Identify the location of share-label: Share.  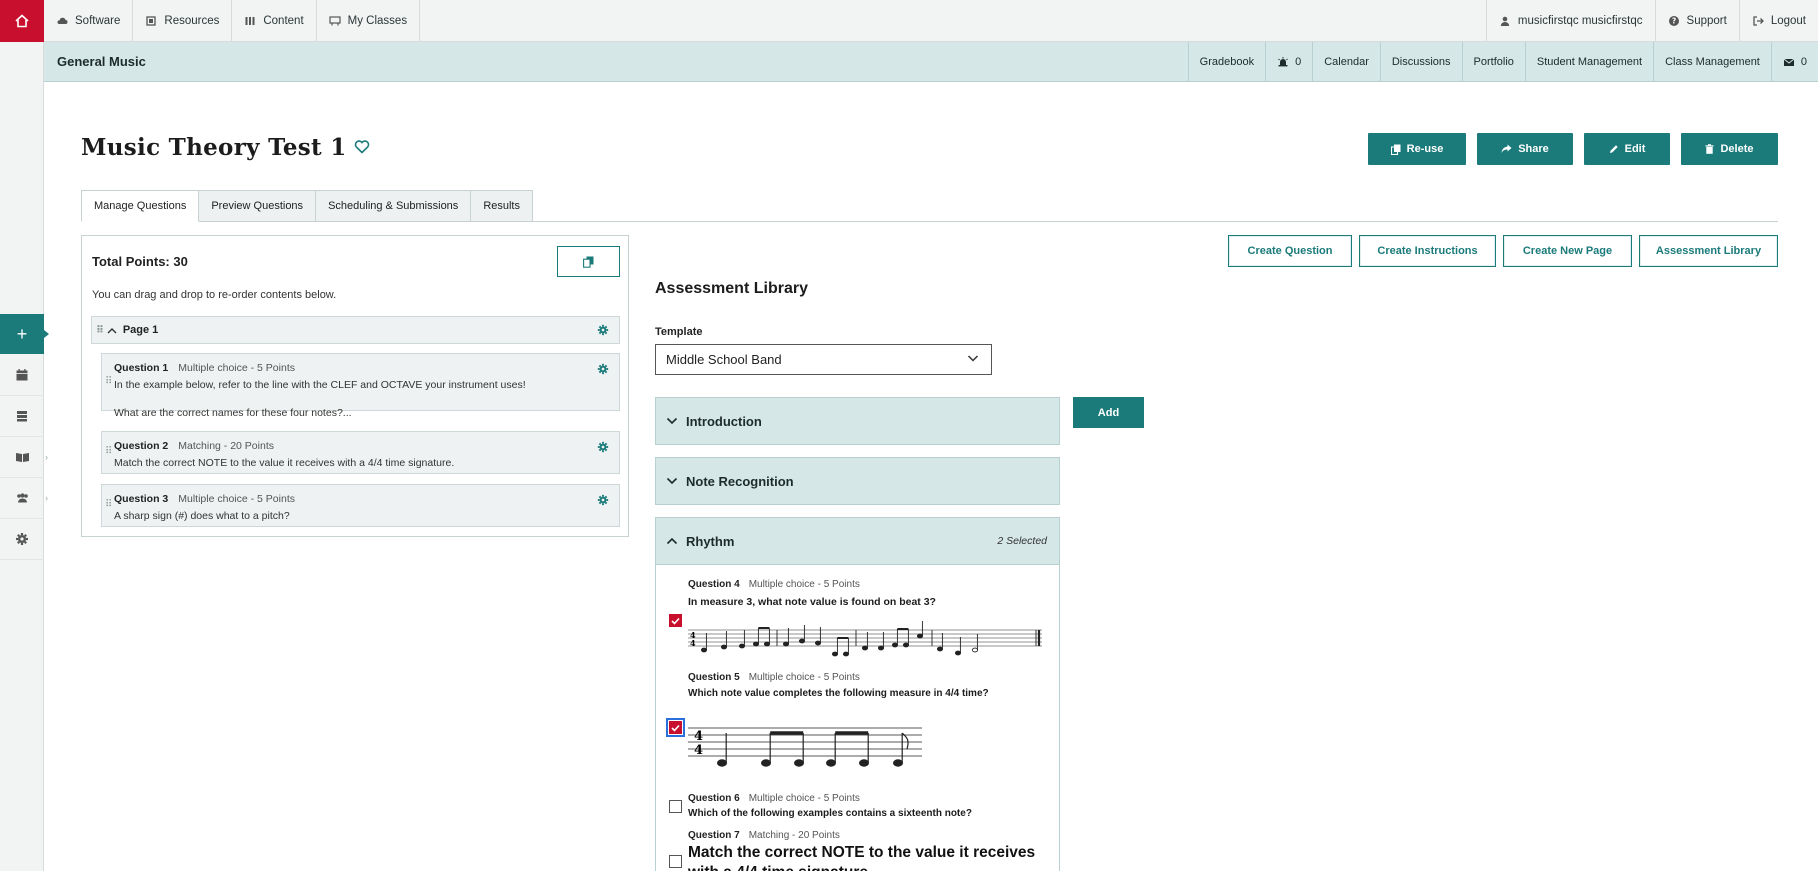
(1533, 149).